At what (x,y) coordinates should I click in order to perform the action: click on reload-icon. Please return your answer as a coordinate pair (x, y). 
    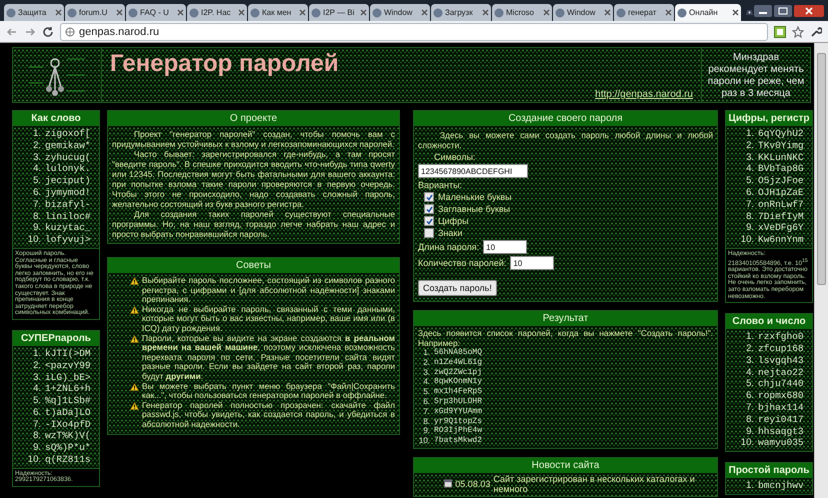
    Looking at the image, I should click on (48, 32).